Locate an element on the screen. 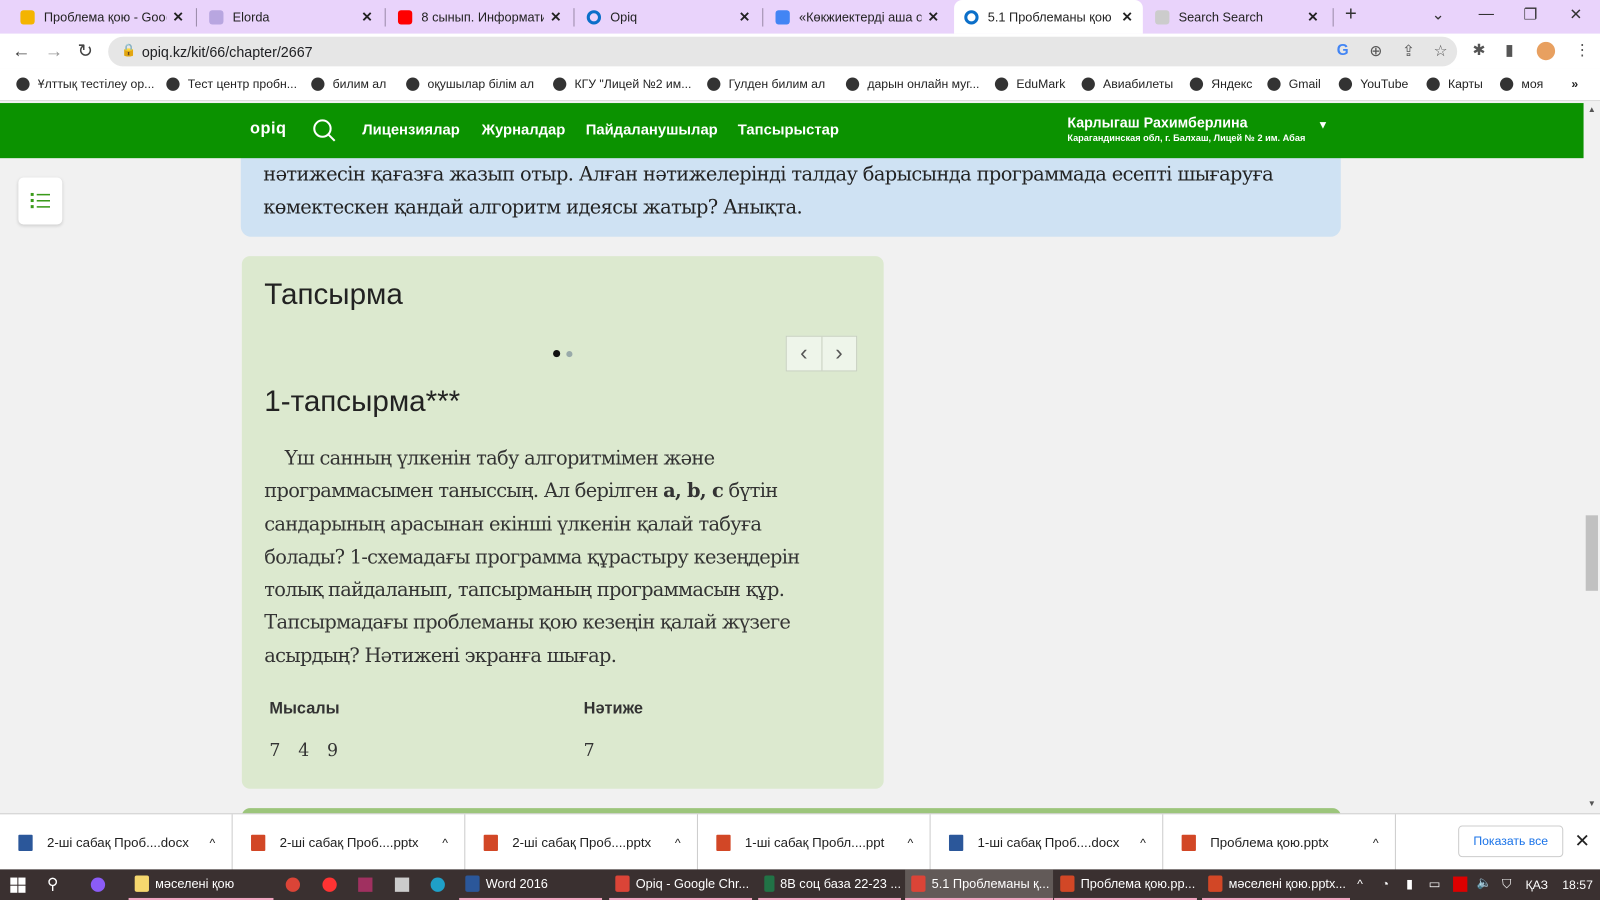 This screenshot has width=1600, height=900. next-slide-button: › is located at coordinates (839, 354).